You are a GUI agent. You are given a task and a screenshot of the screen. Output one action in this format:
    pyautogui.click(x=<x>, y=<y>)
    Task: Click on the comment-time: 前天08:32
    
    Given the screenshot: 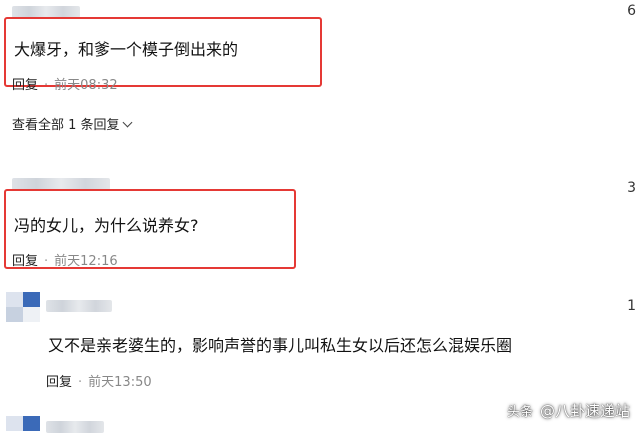 What is the action you would take?
    pyautogui.click(x=86, y=85)
    